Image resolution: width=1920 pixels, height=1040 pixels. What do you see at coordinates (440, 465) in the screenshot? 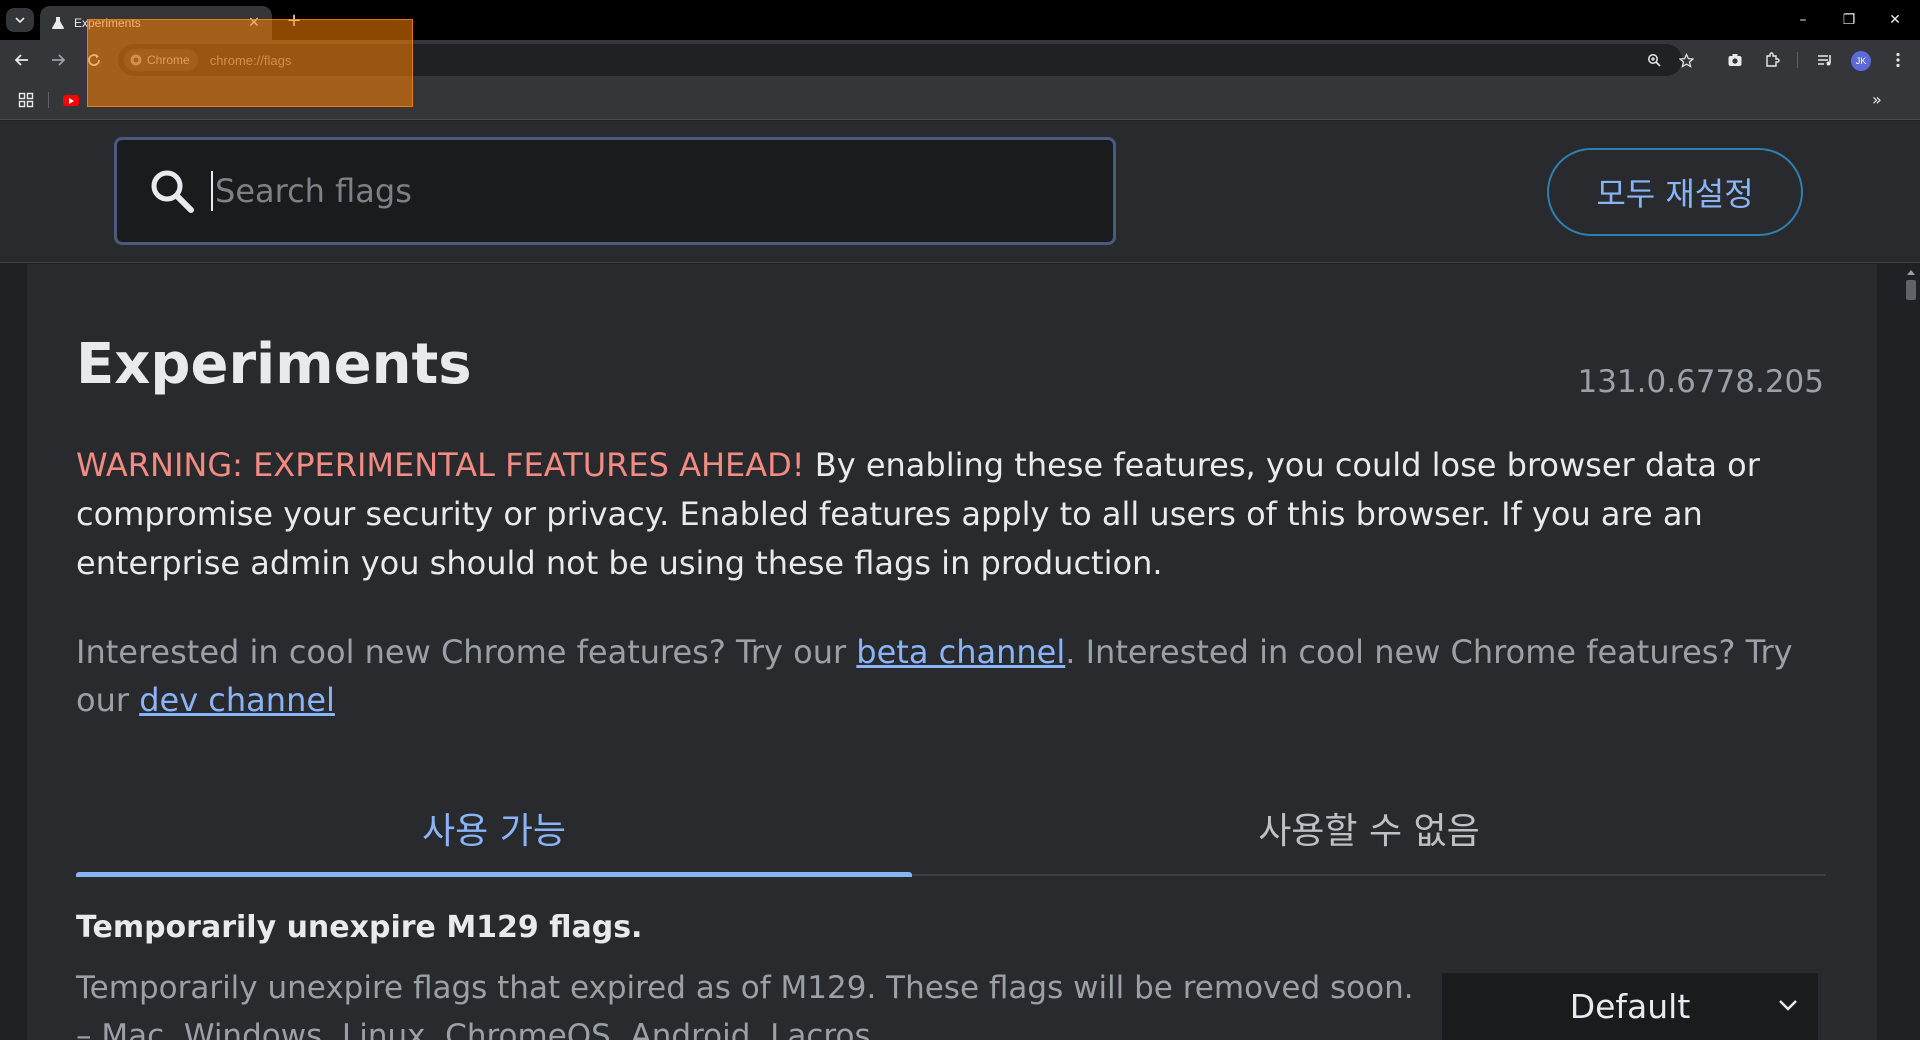
I see `warning-lead: WARNING: EXPERIMENTAL FEATURES AHEAD!` at bounding box center [440, 465].